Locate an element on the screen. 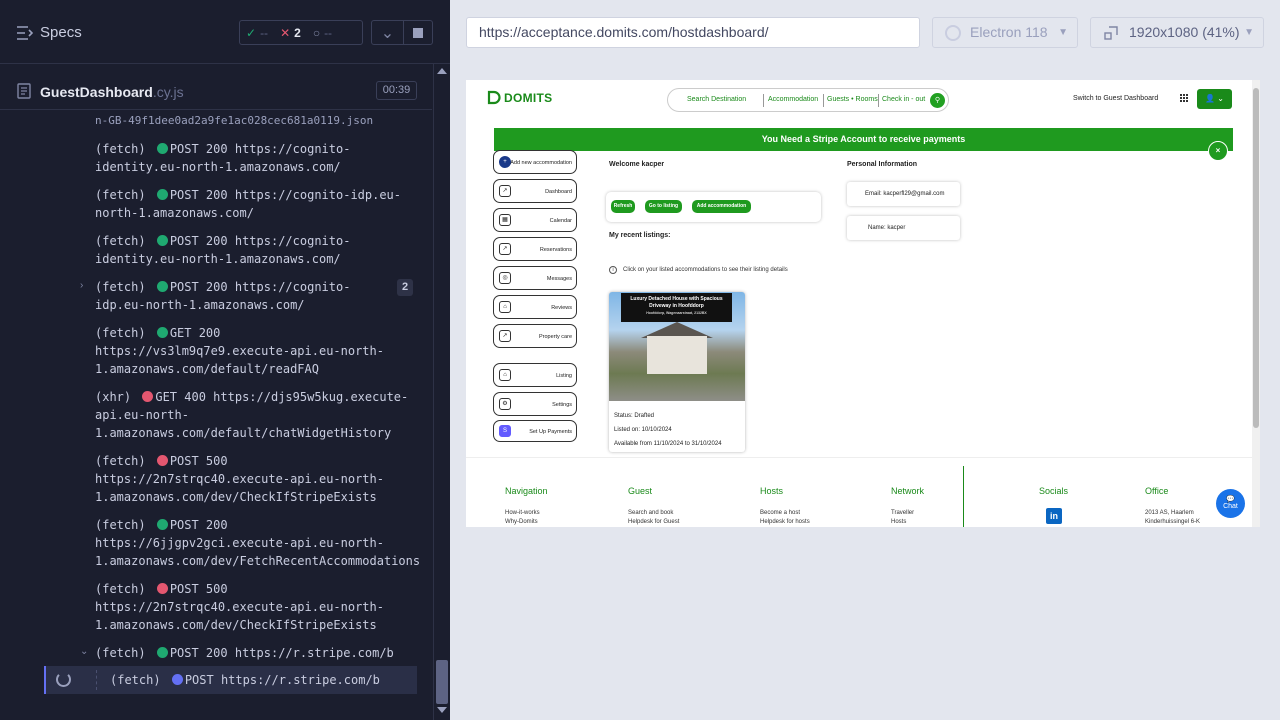 The height and width of the screenshot is (720, 1280). email-field: Email: kacperfl29@gmail.com is located at coordinates (903, 194).